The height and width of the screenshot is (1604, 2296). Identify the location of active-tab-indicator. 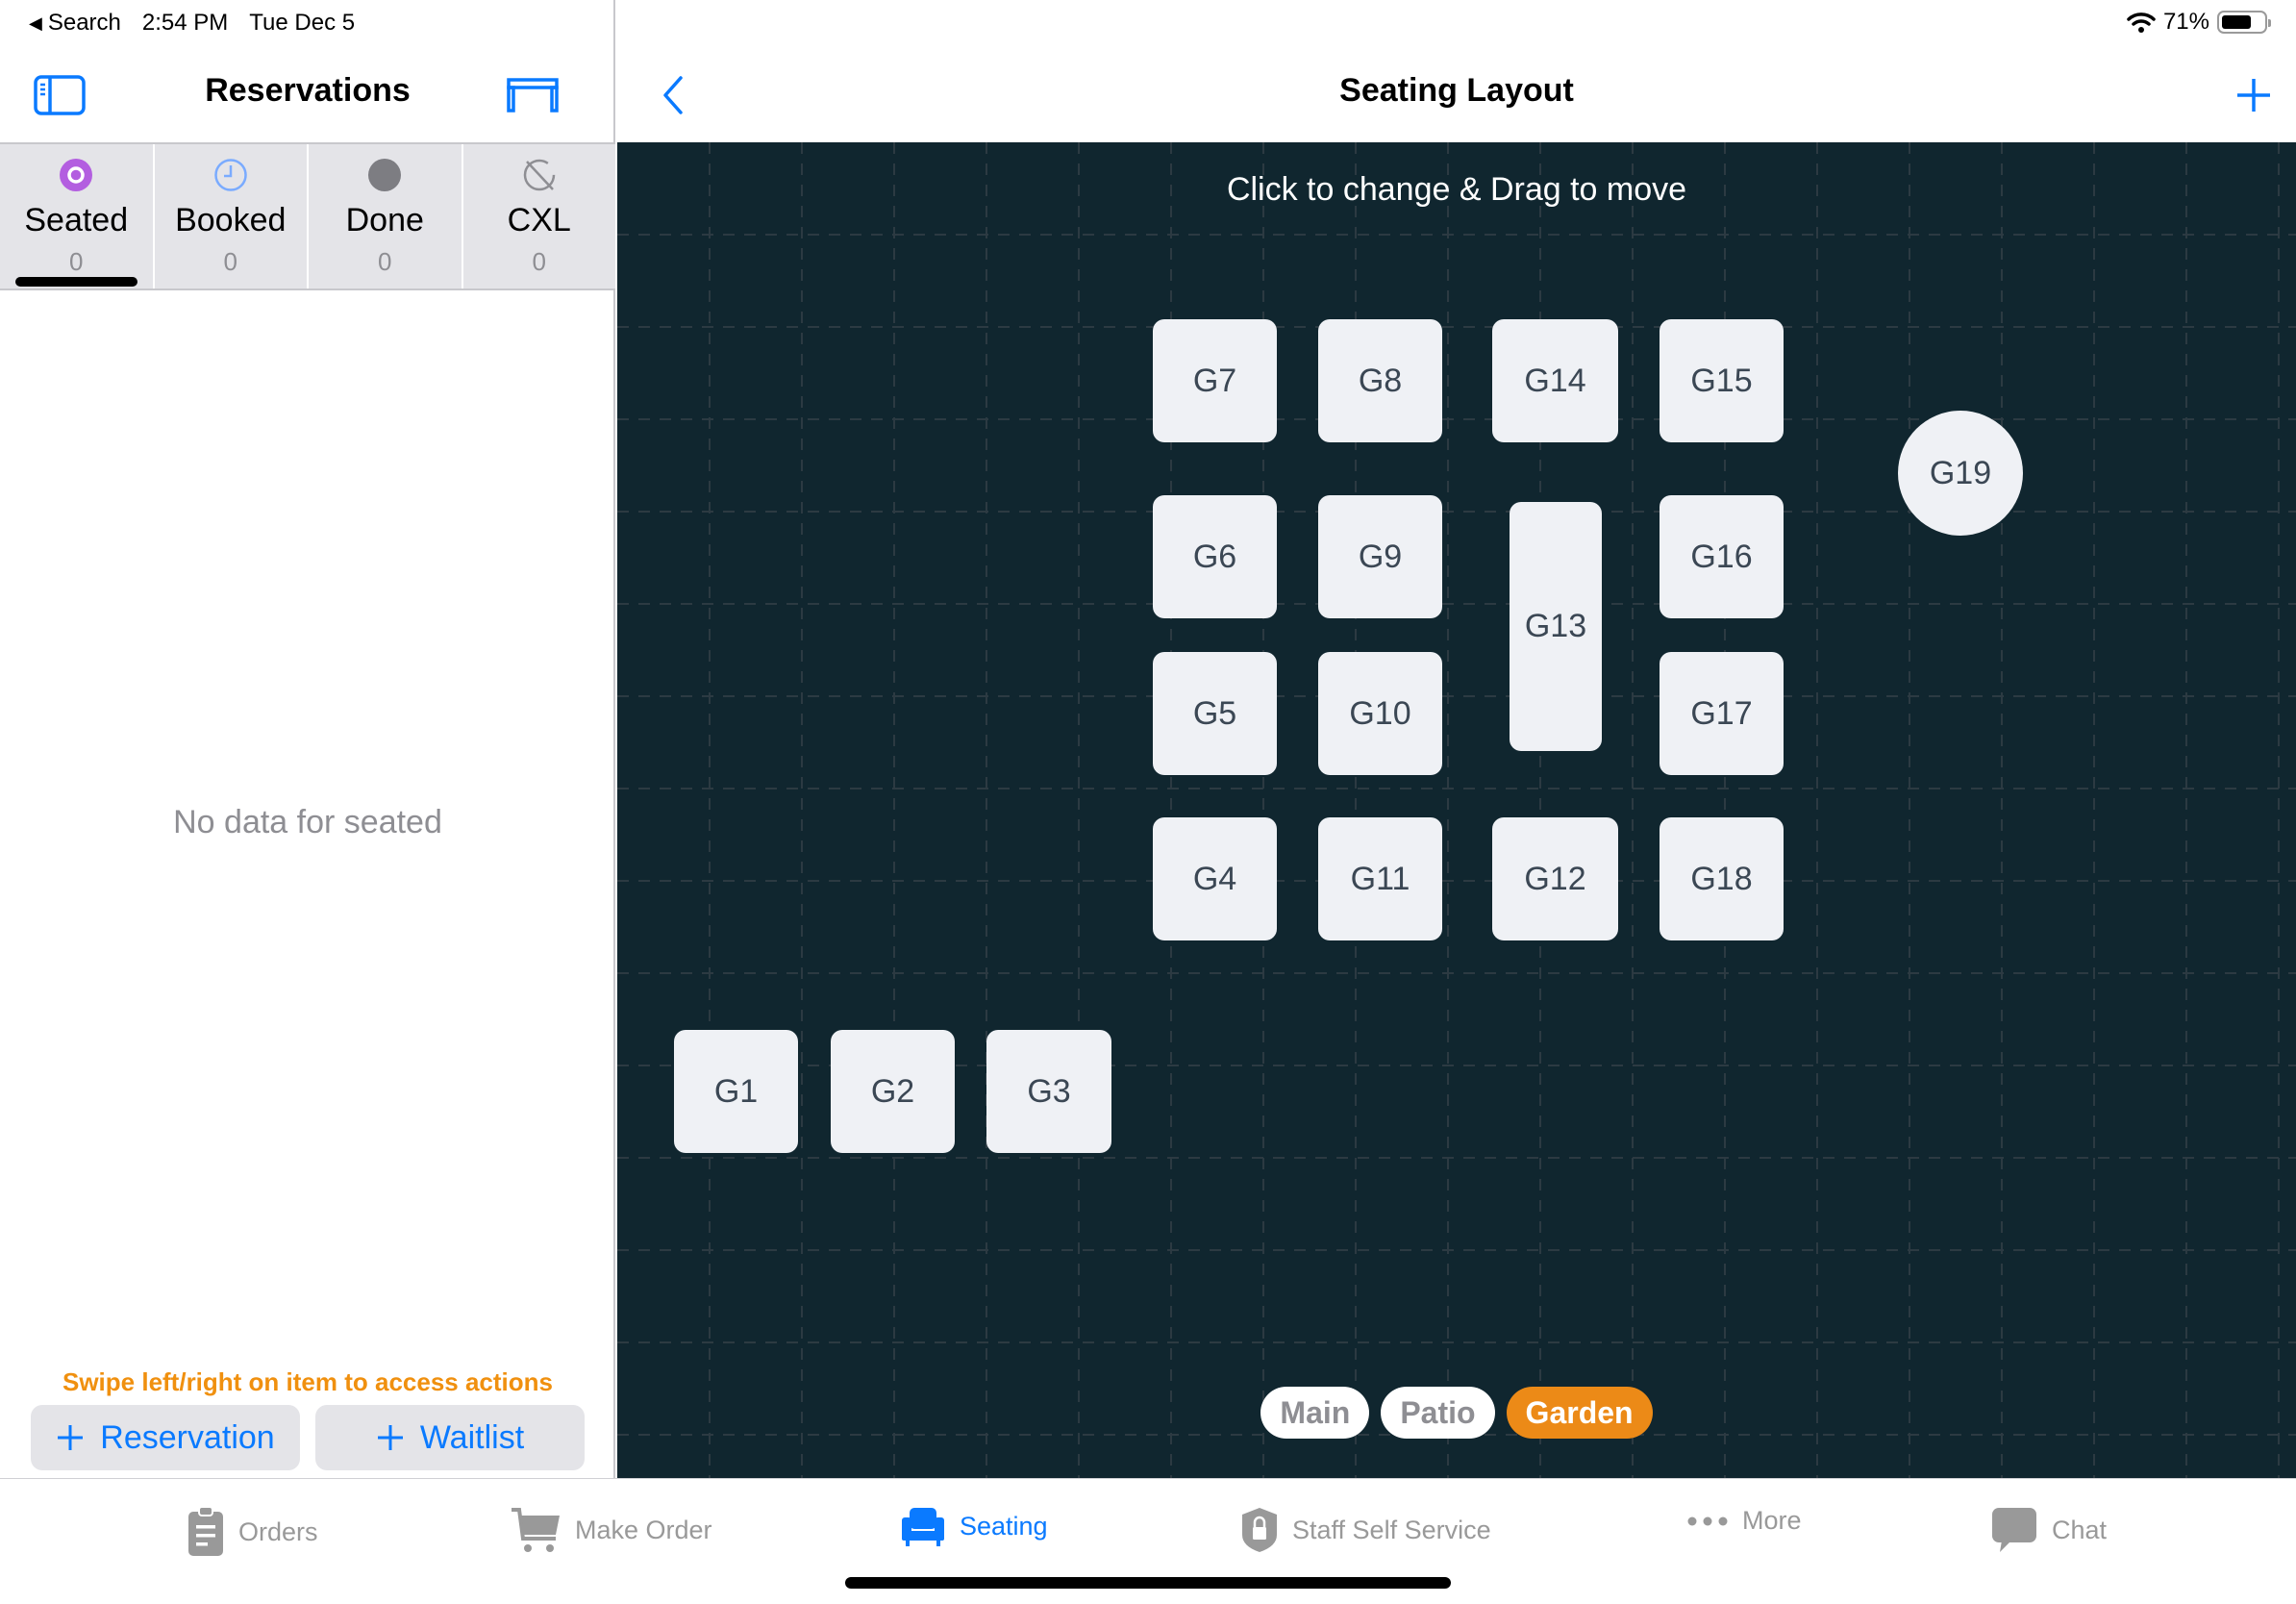
(76, 282).